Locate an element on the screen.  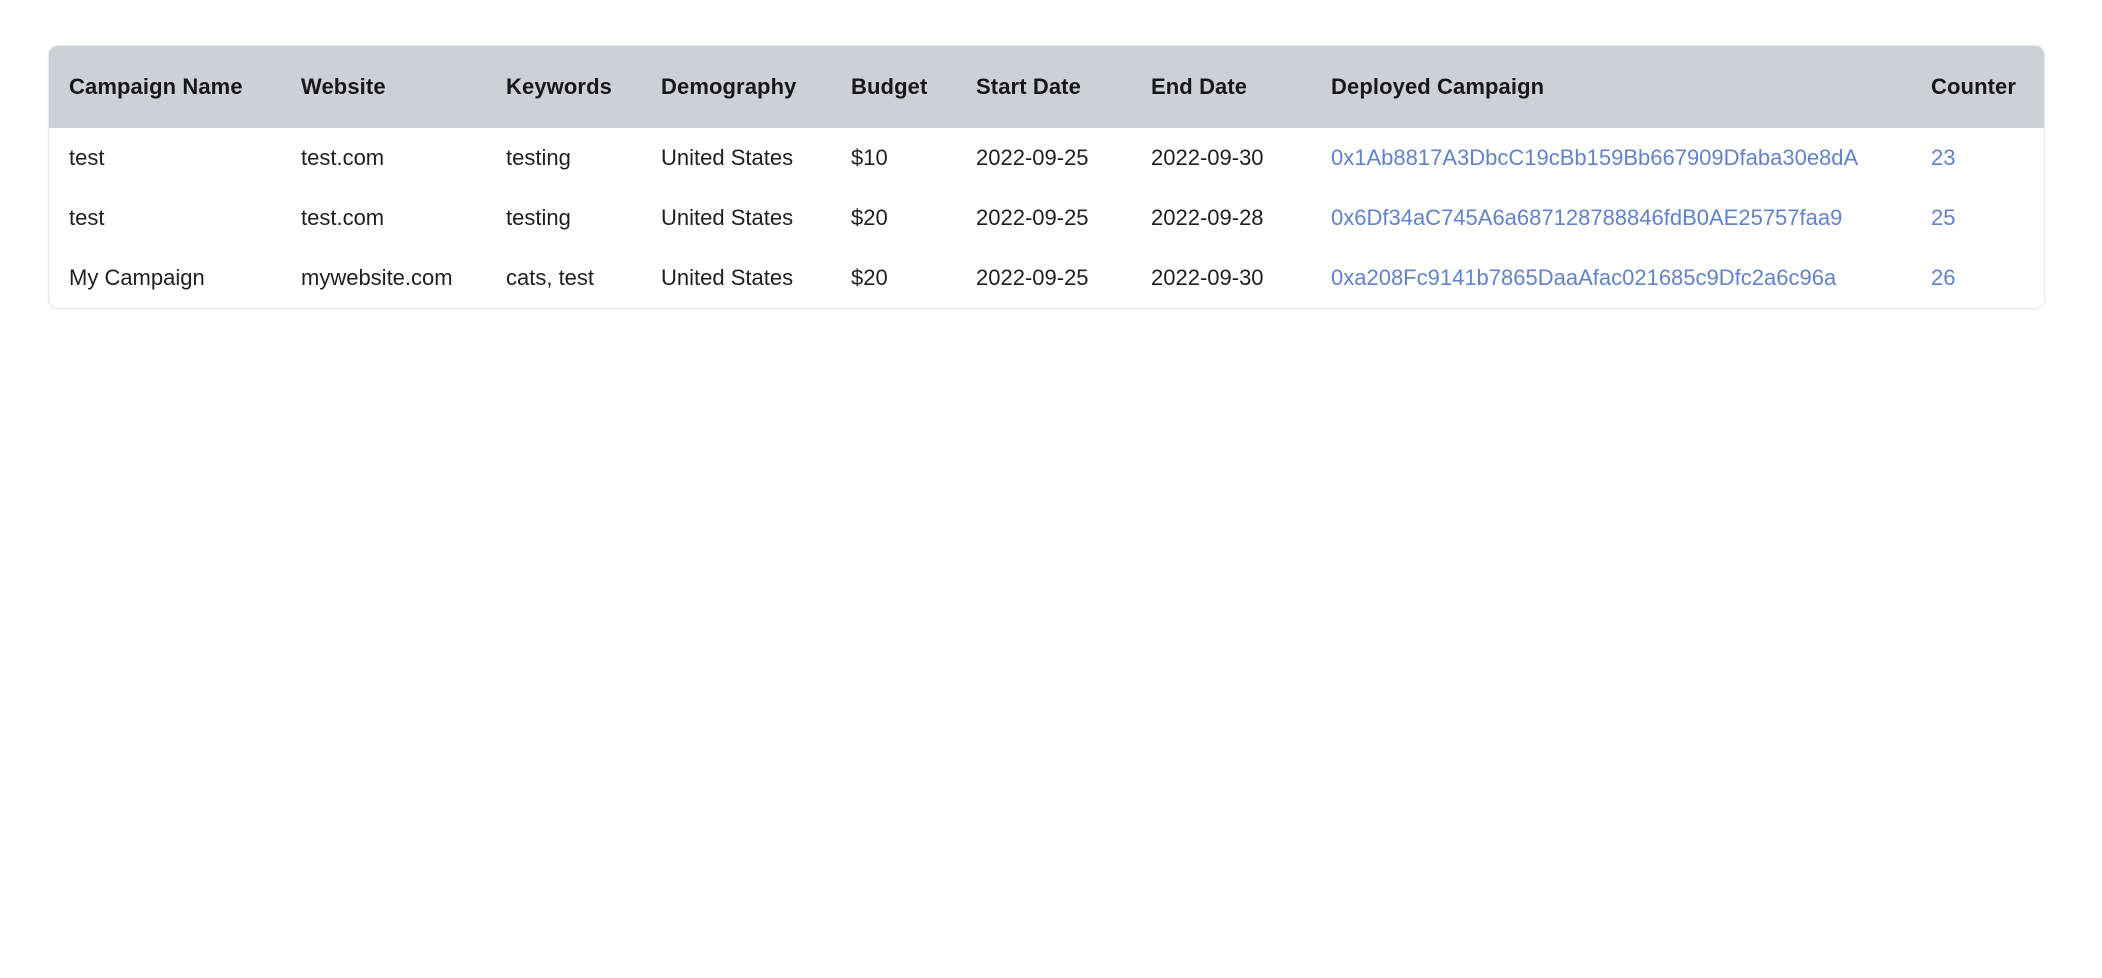
cell-budget: $10 is located at coordinates (869, 157).